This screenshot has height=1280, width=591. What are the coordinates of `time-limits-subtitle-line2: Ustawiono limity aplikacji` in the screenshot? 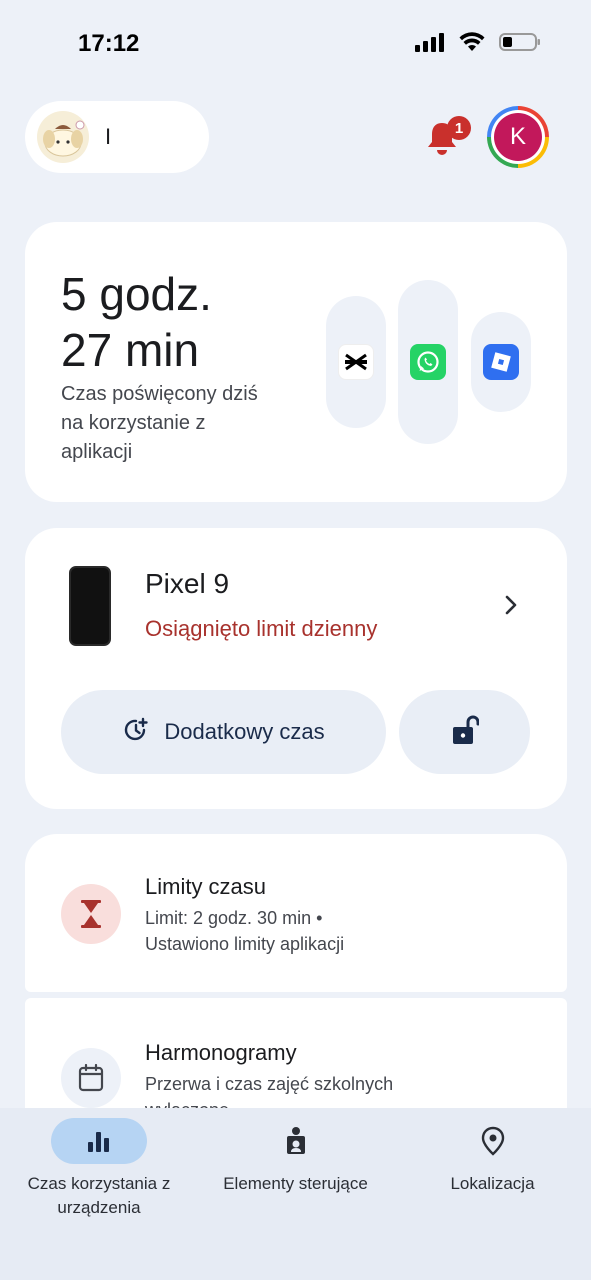 It's located at (245, 944).